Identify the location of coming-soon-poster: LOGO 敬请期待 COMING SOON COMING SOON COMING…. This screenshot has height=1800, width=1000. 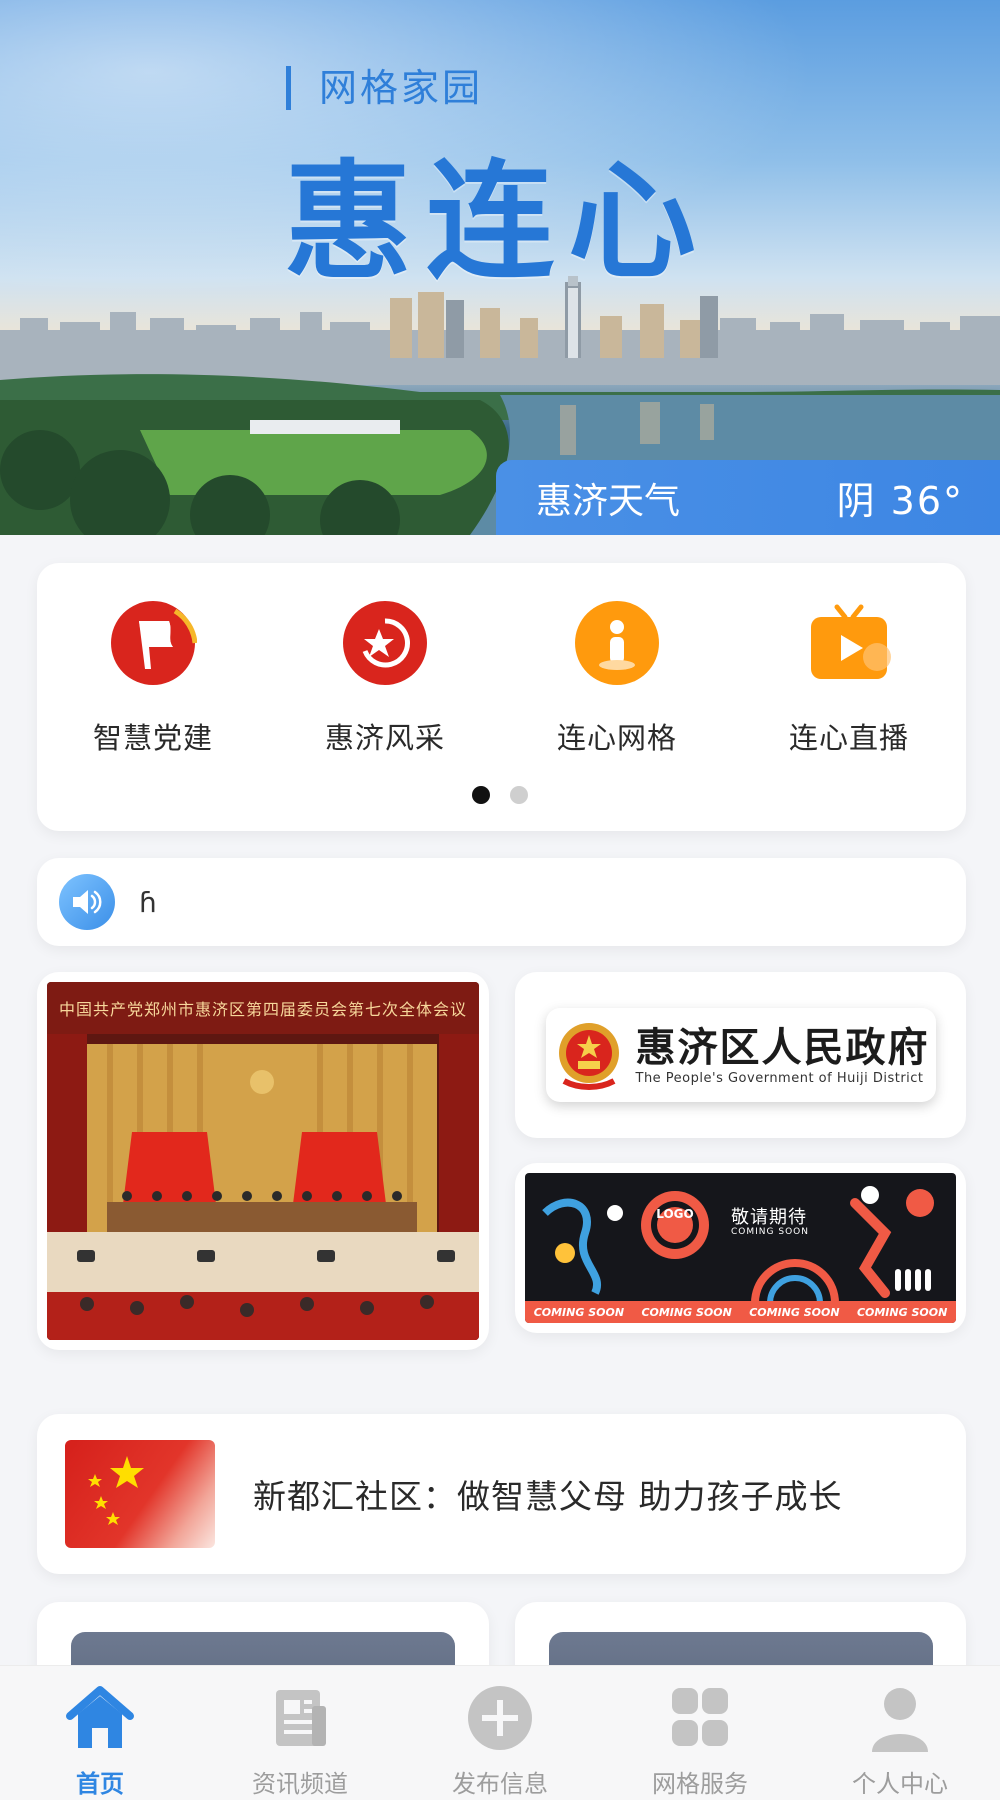
(740, 1248).